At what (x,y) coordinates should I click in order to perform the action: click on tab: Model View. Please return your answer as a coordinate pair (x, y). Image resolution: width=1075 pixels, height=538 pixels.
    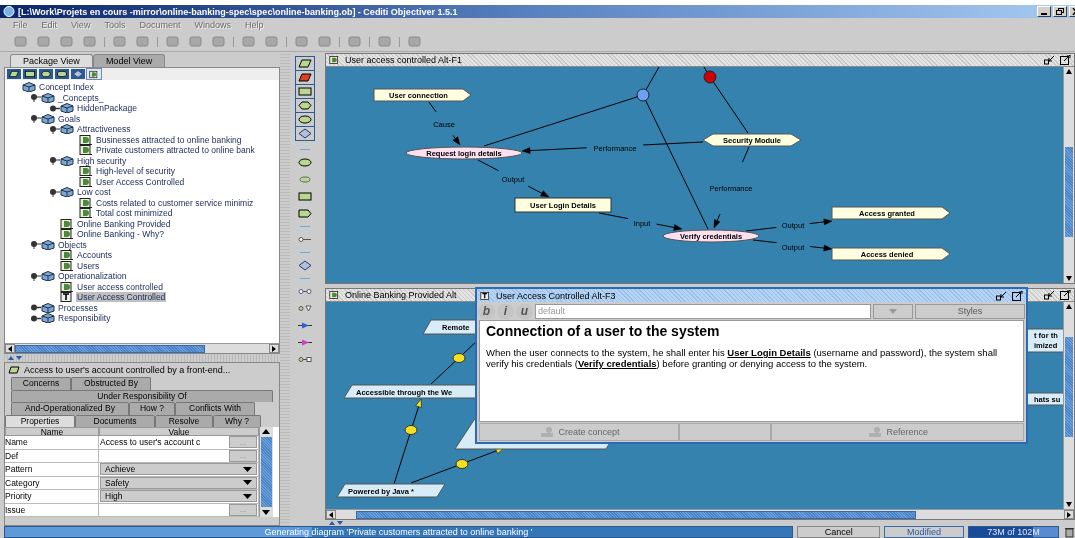
    Looking at the image, I should click on (129, 60).